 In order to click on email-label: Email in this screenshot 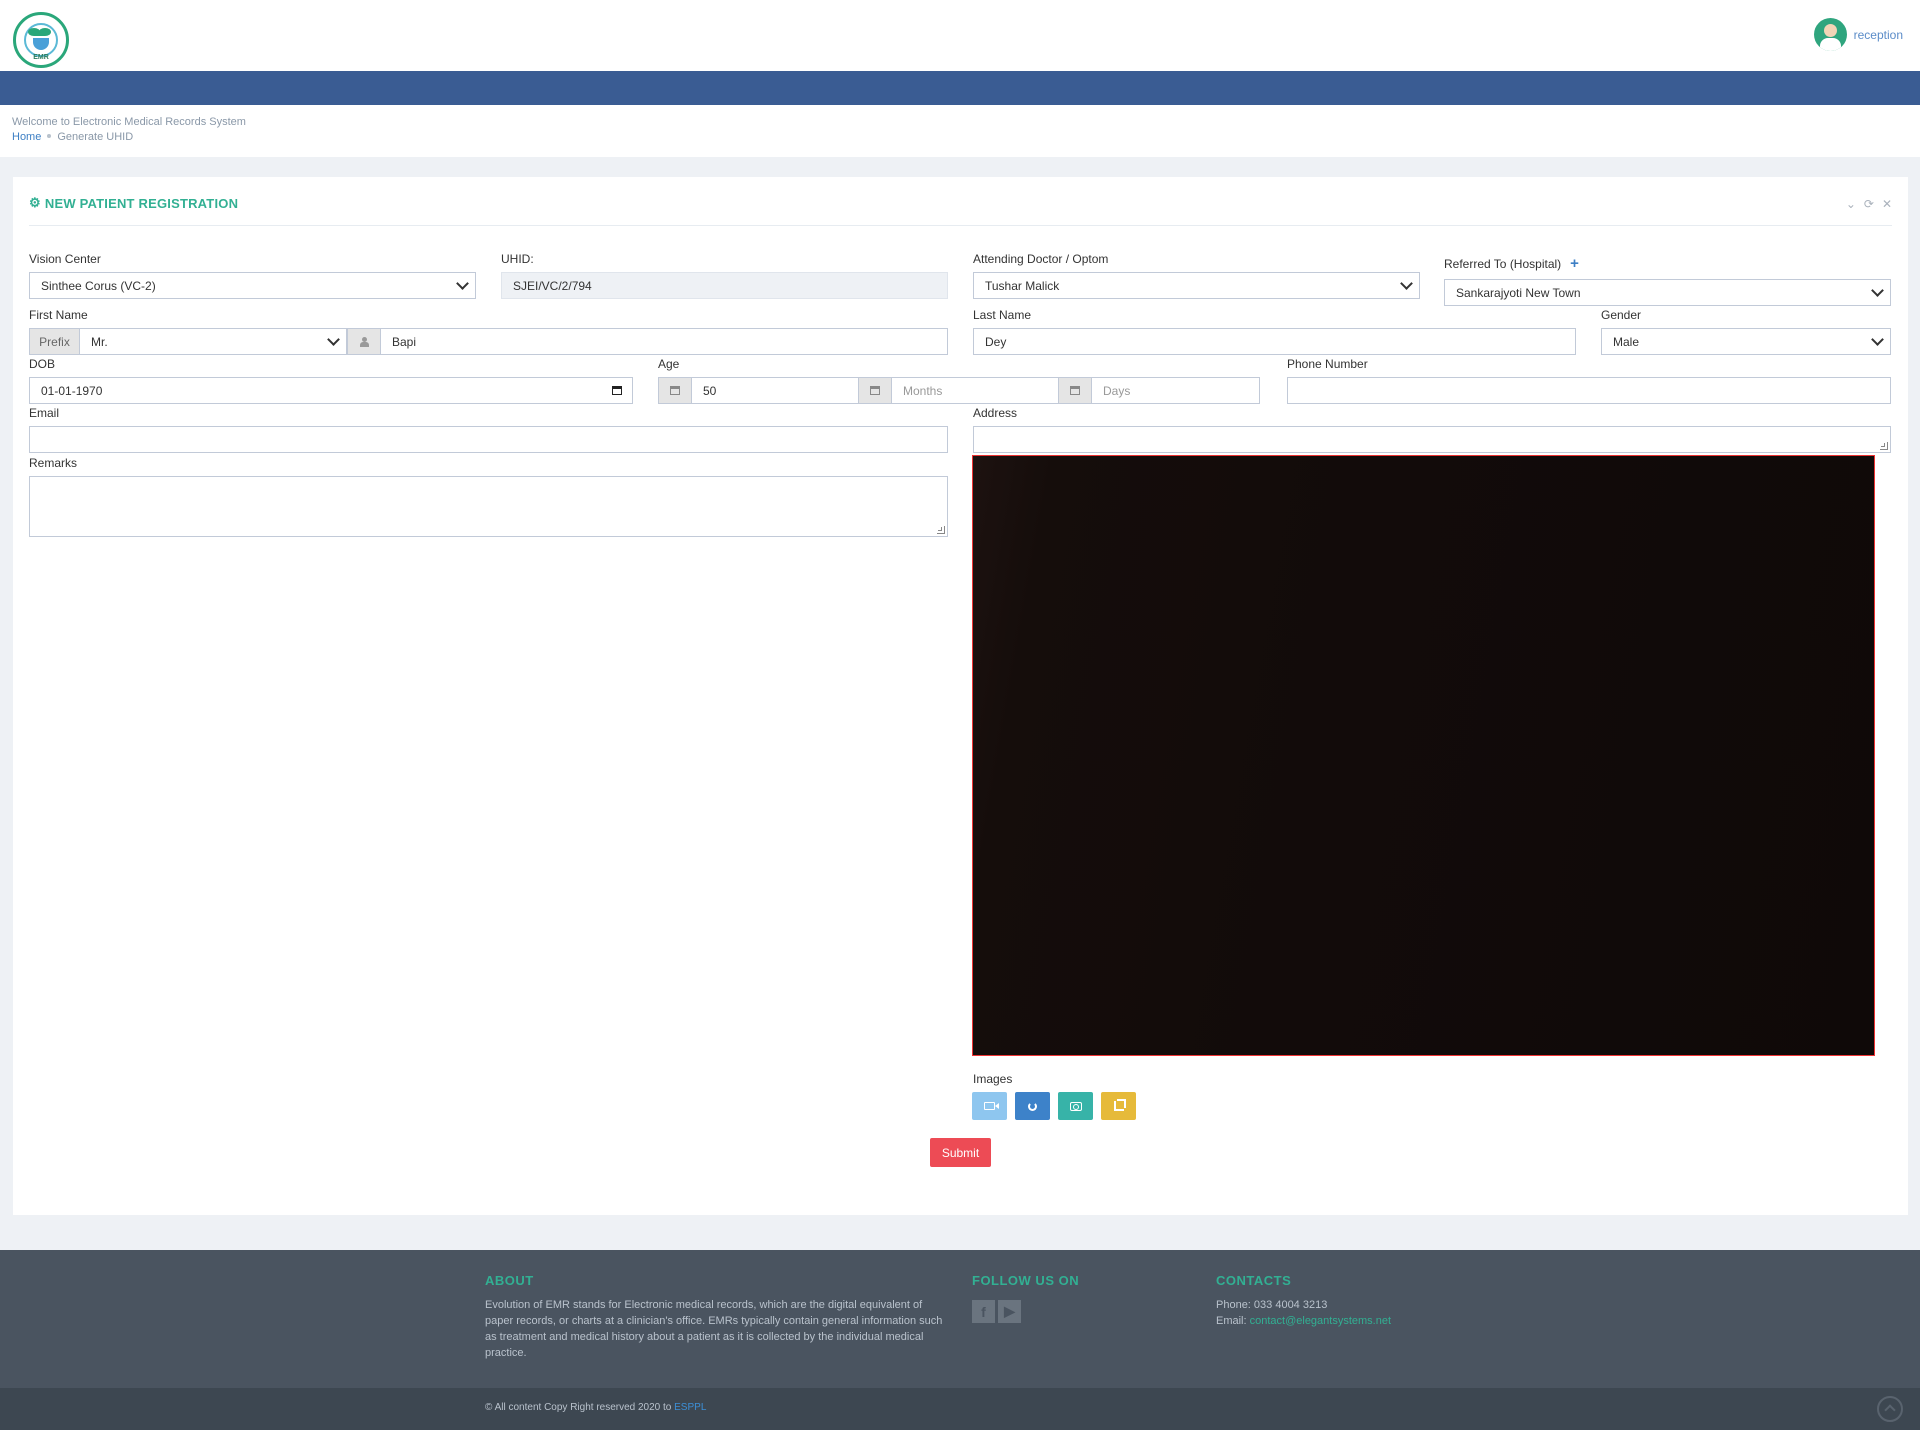, I will do `click(44, 413)`.